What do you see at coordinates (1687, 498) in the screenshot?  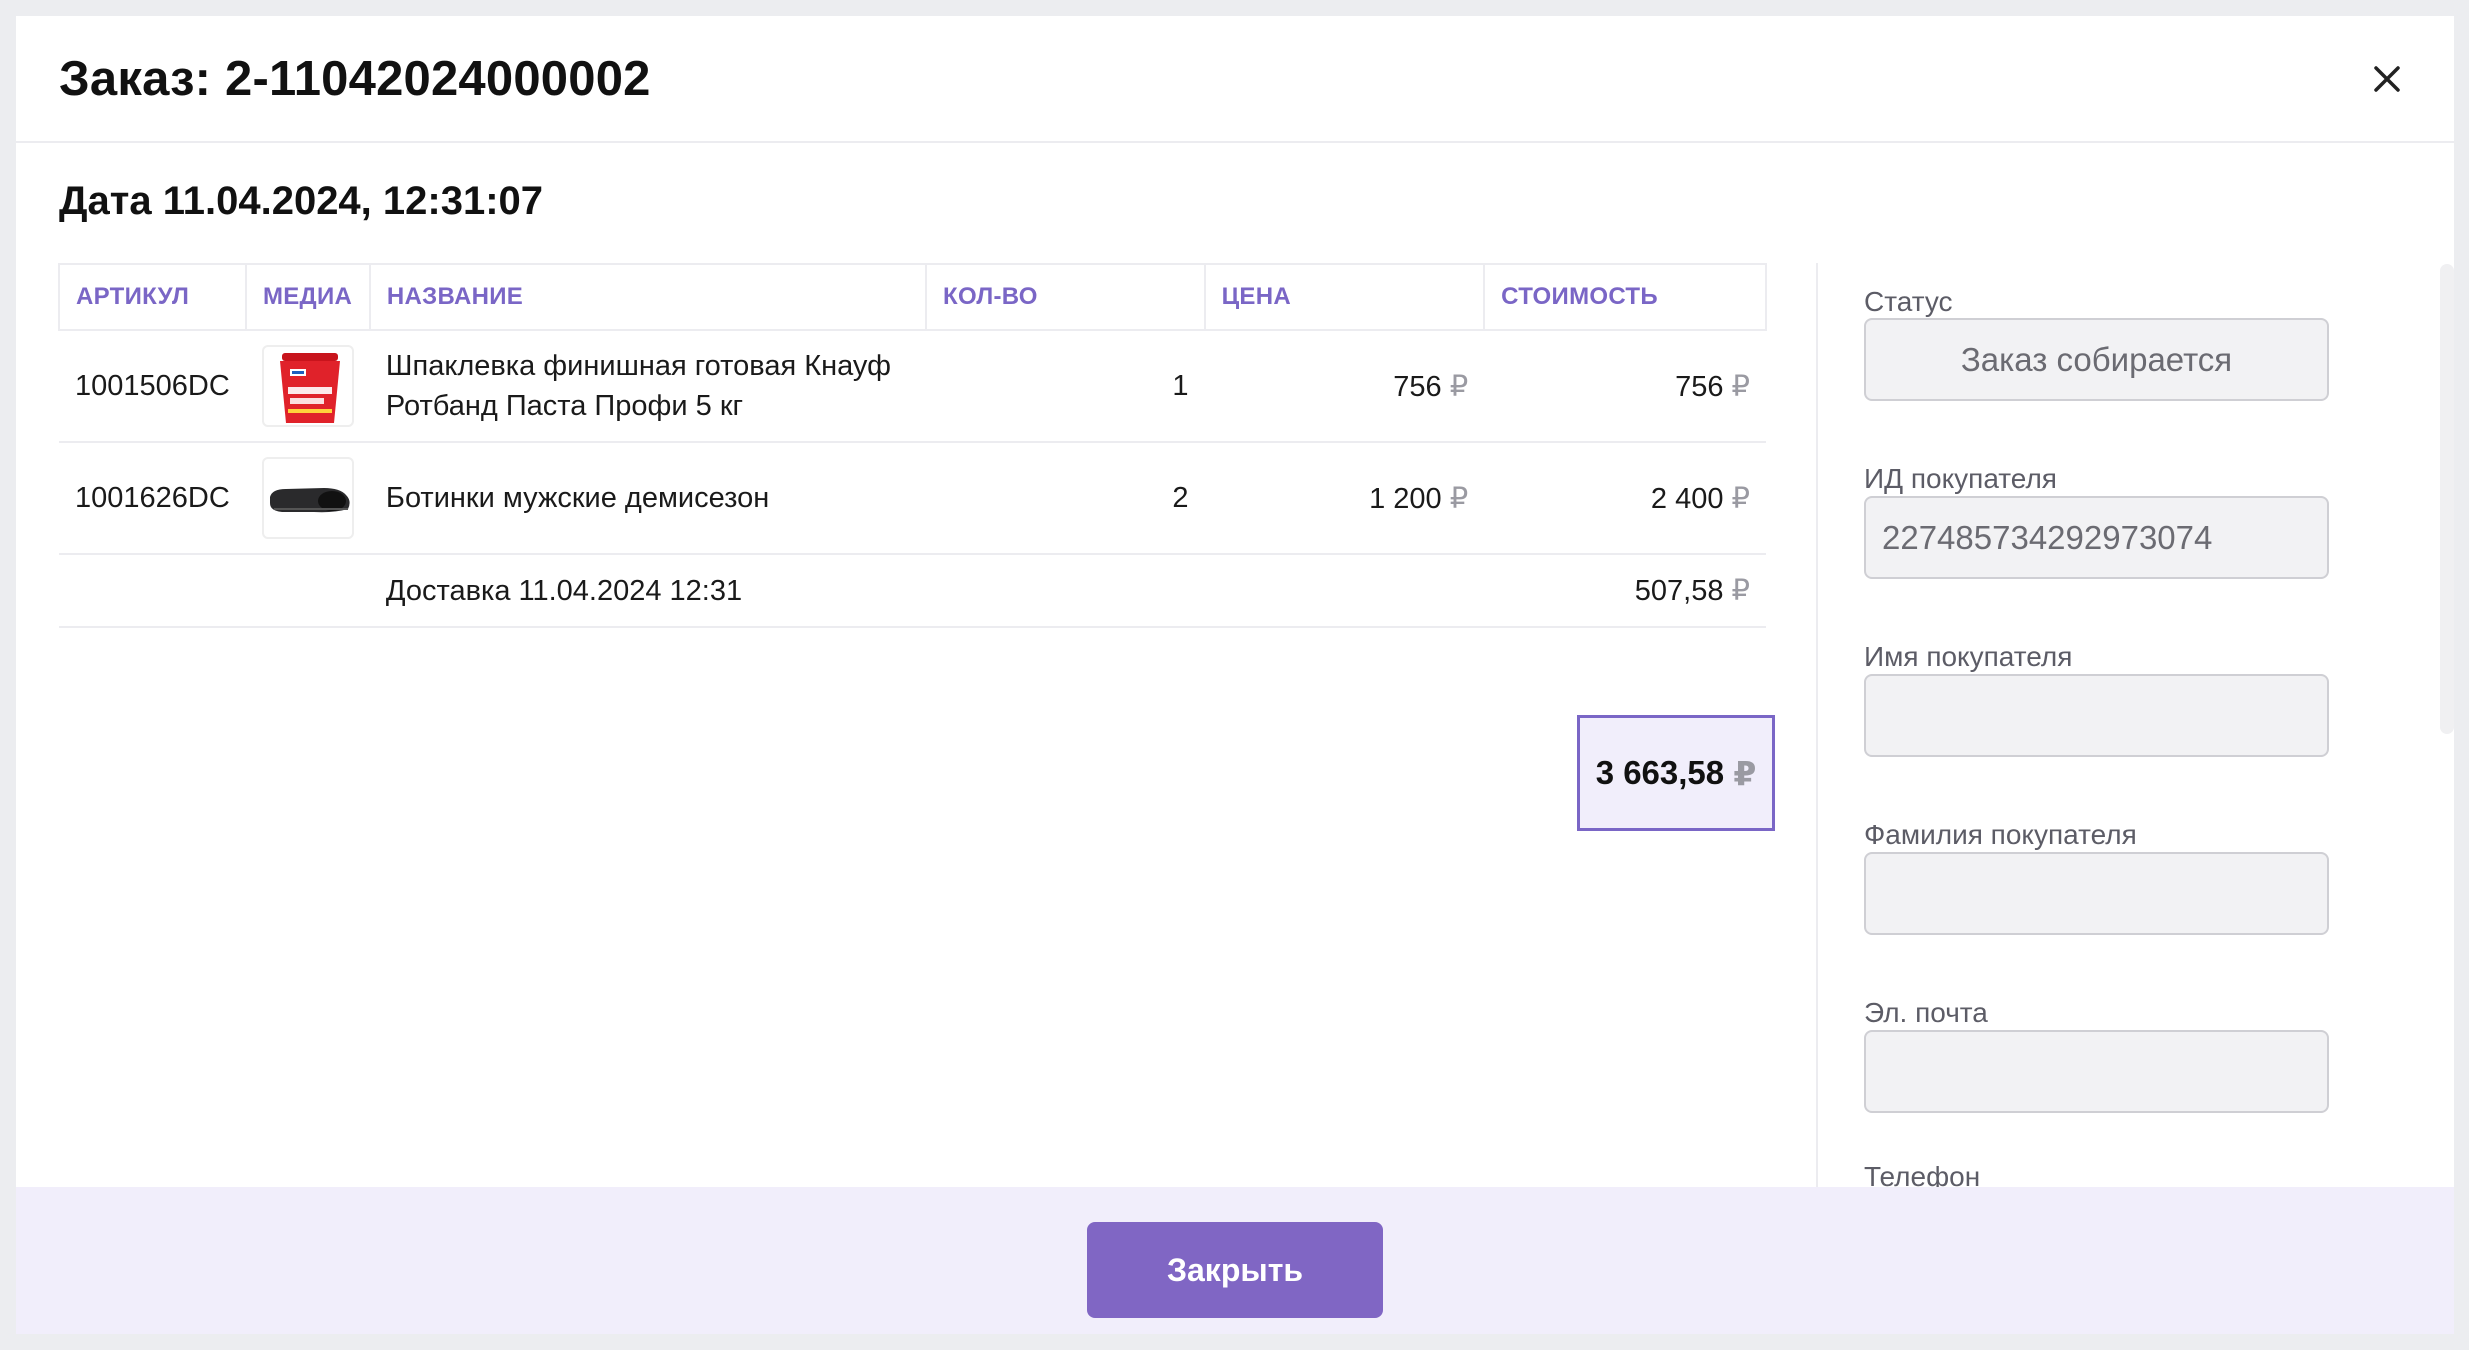 I see `cost-value: 2 400` at bounding box center [1687, 498].